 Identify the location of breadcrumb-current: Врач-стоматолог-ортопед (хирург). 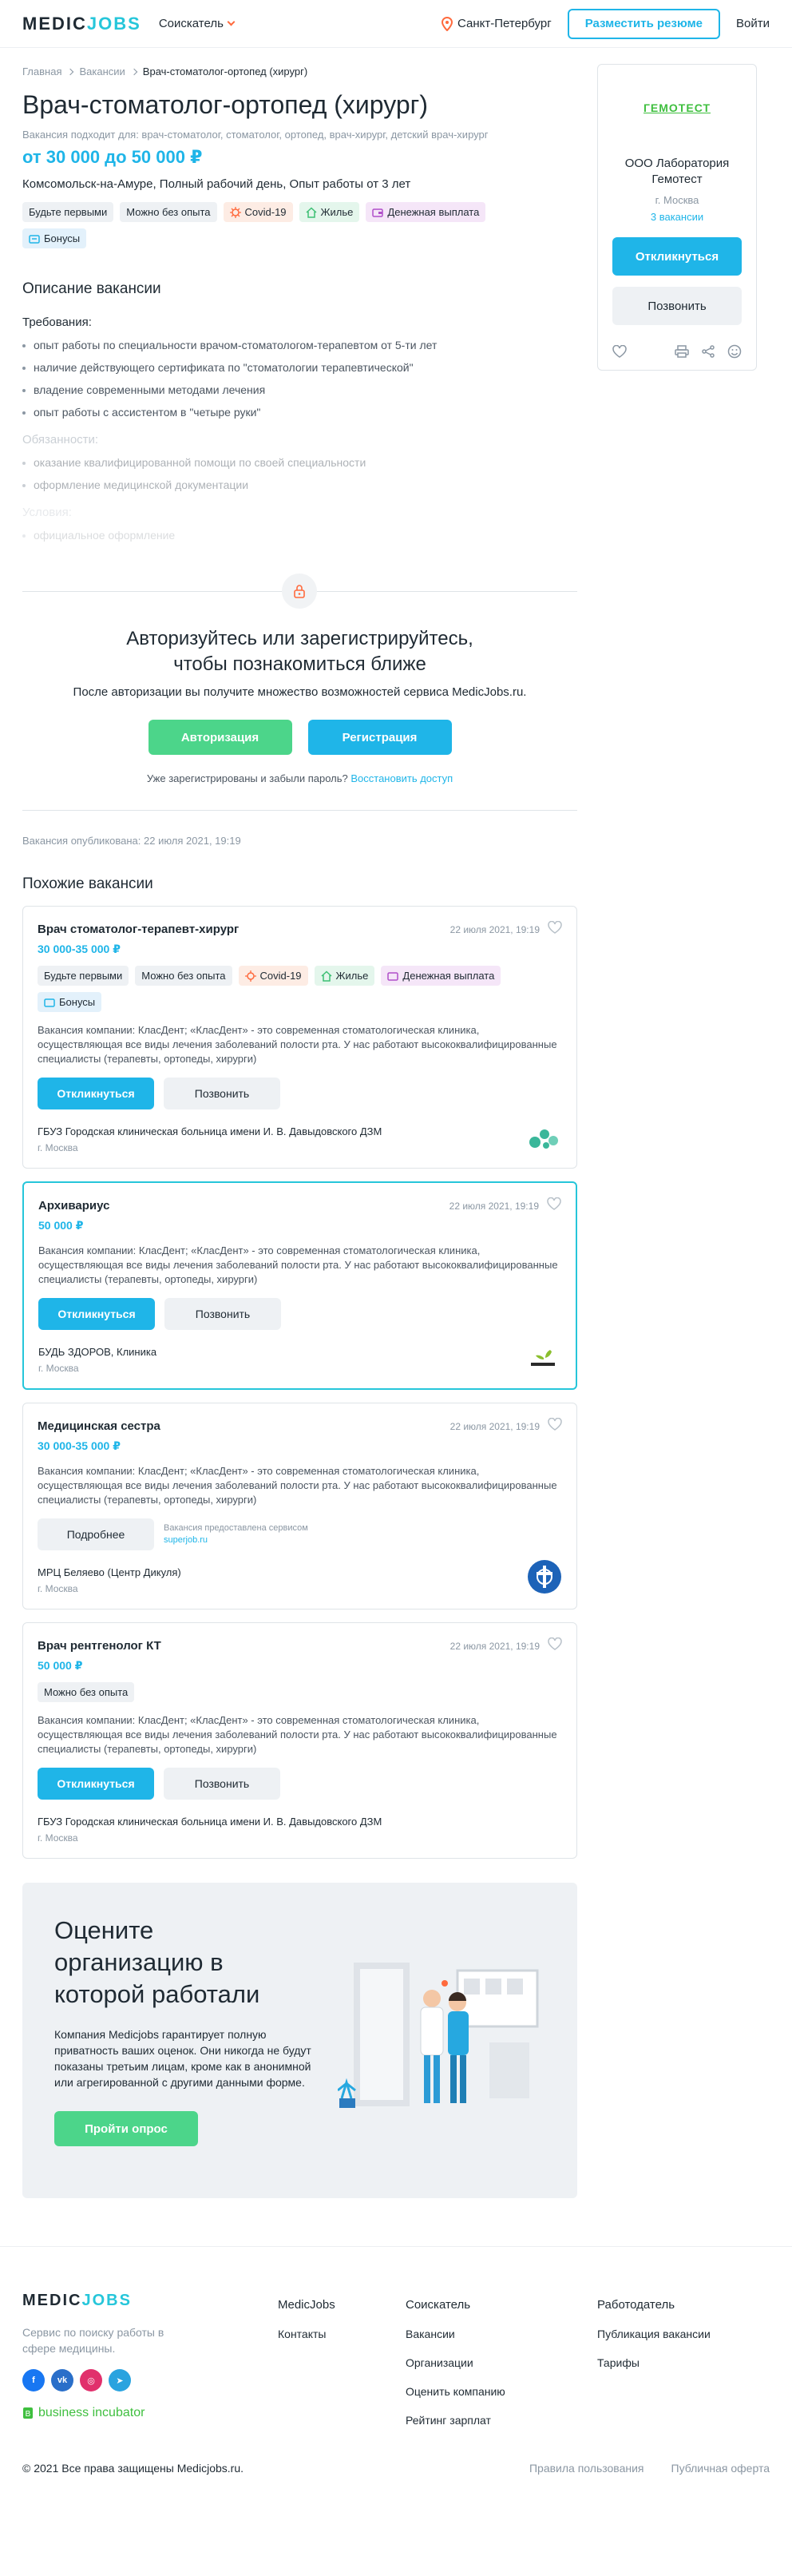
(225, 71).